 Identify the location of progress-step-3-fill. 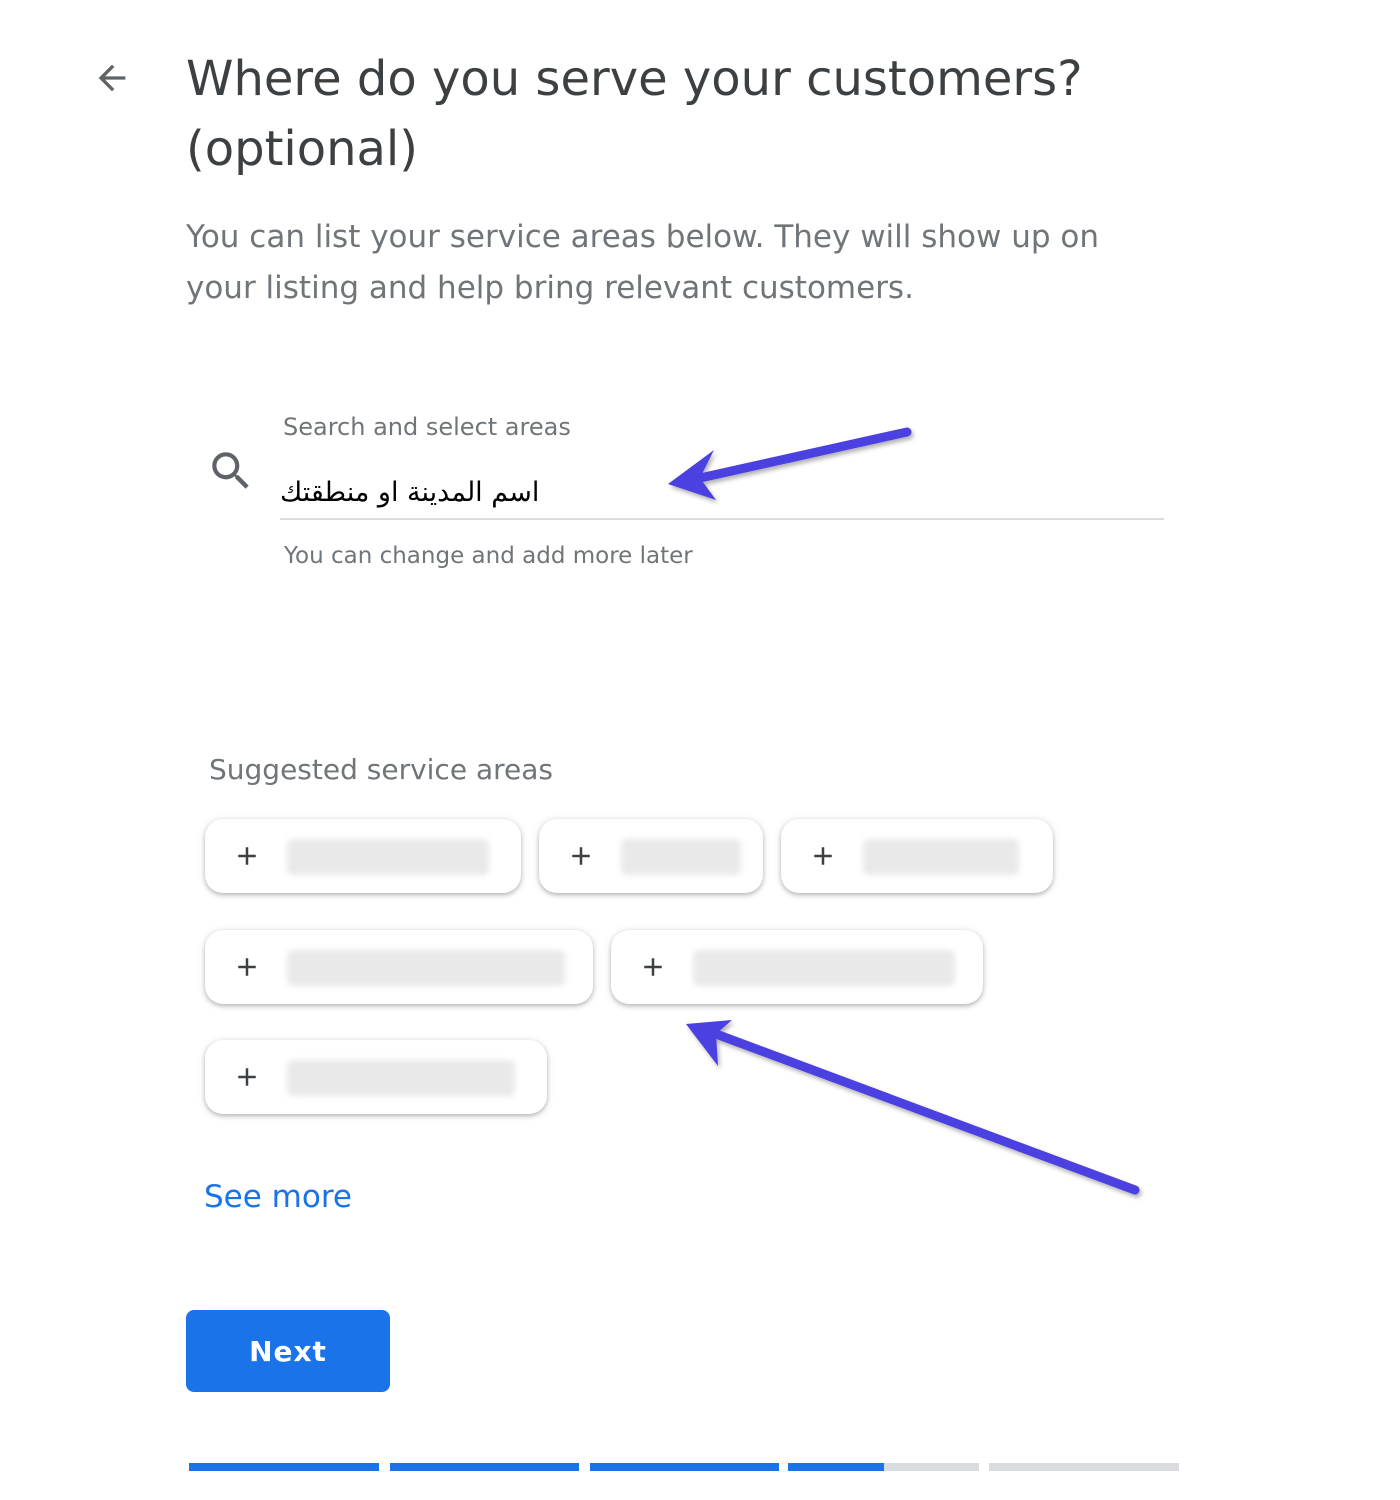
(684, 1467).